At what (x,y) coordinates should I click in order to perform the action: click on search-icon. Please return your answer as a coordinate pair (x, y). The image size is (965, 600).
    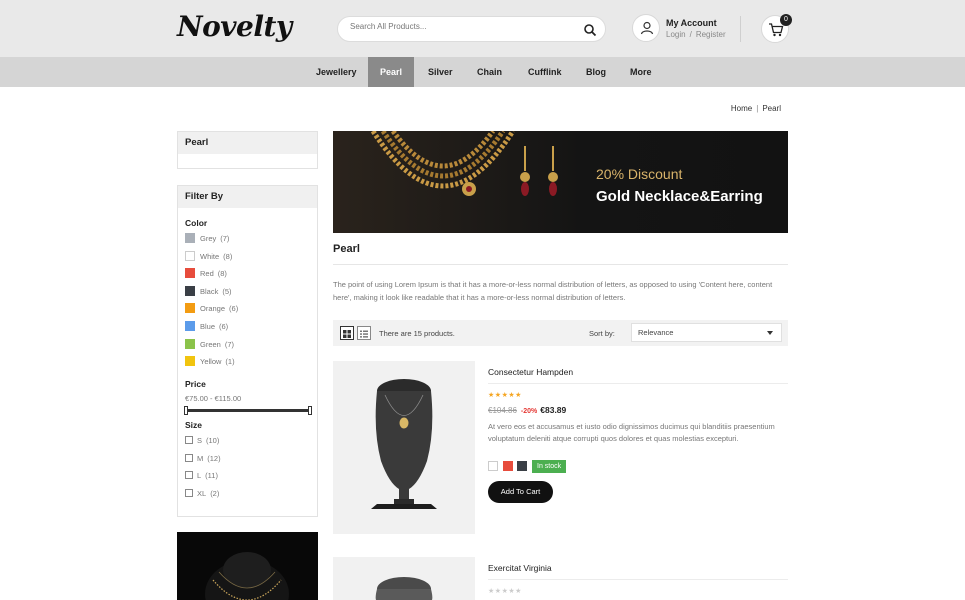
    Looking at the image, I should click on (590, 30).